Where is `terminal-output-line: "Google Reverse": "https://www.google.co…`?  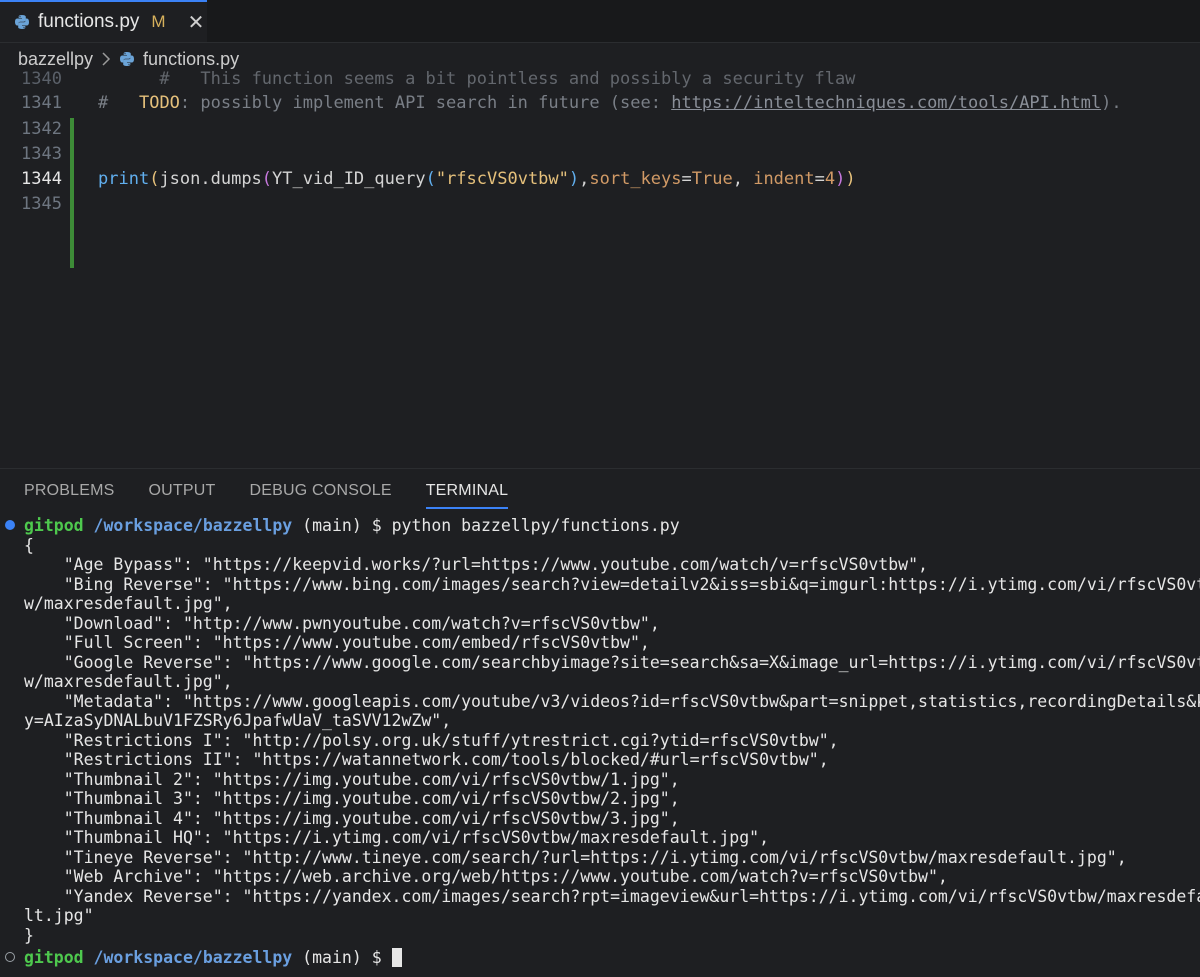
terminal-output-line: "Google Reverse": "https://www.google.co… is located at coordinates (612, 662).